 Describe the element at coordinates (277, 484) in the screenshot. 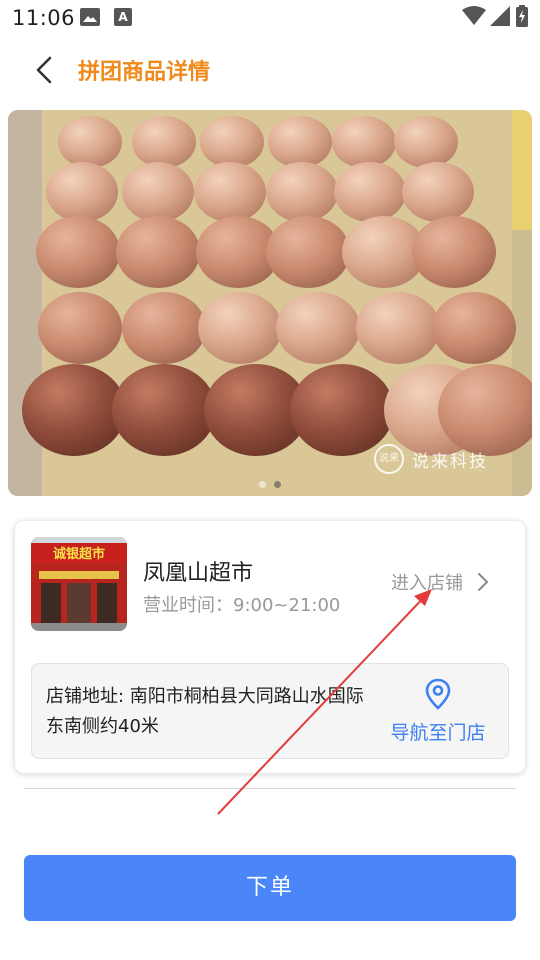

I see `carousel-dot-active` at that location.